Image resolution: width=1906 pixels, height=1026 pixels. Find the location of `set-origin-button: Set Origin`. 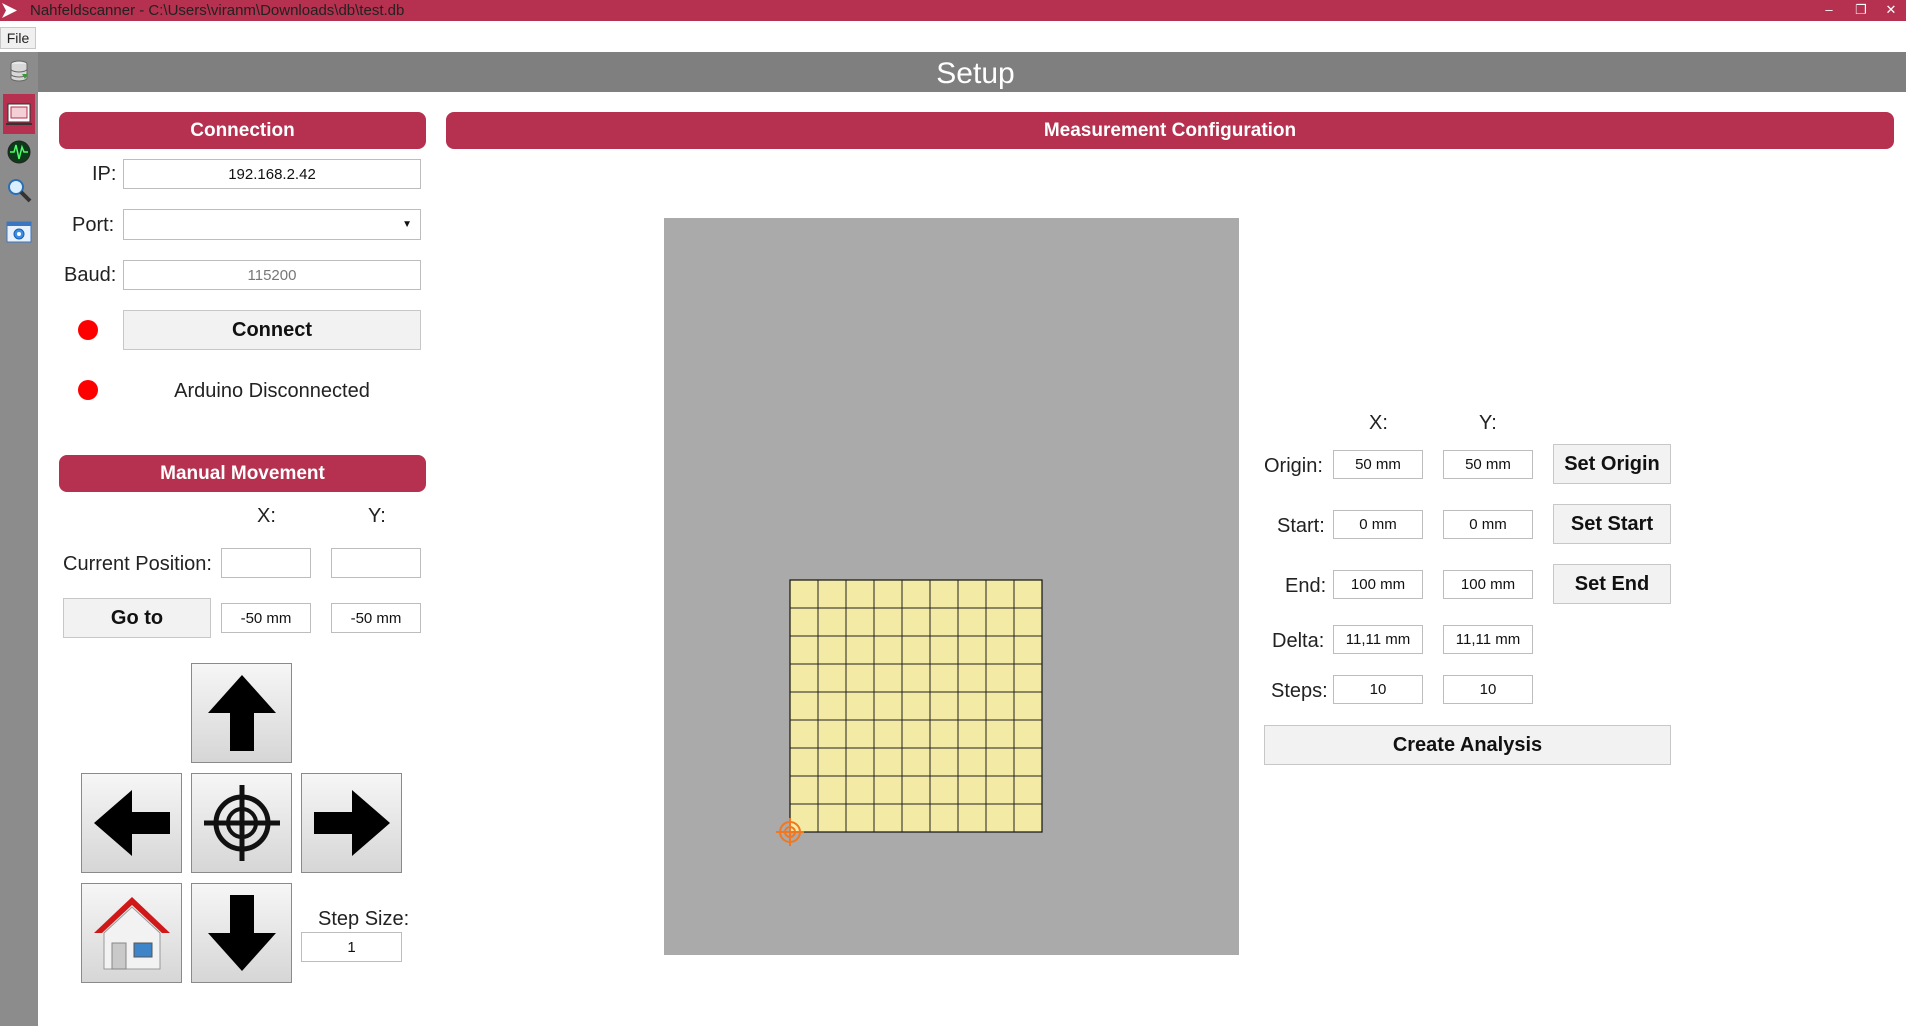

set-origin-button: Set Origin is located at coordinates (1612, 464).